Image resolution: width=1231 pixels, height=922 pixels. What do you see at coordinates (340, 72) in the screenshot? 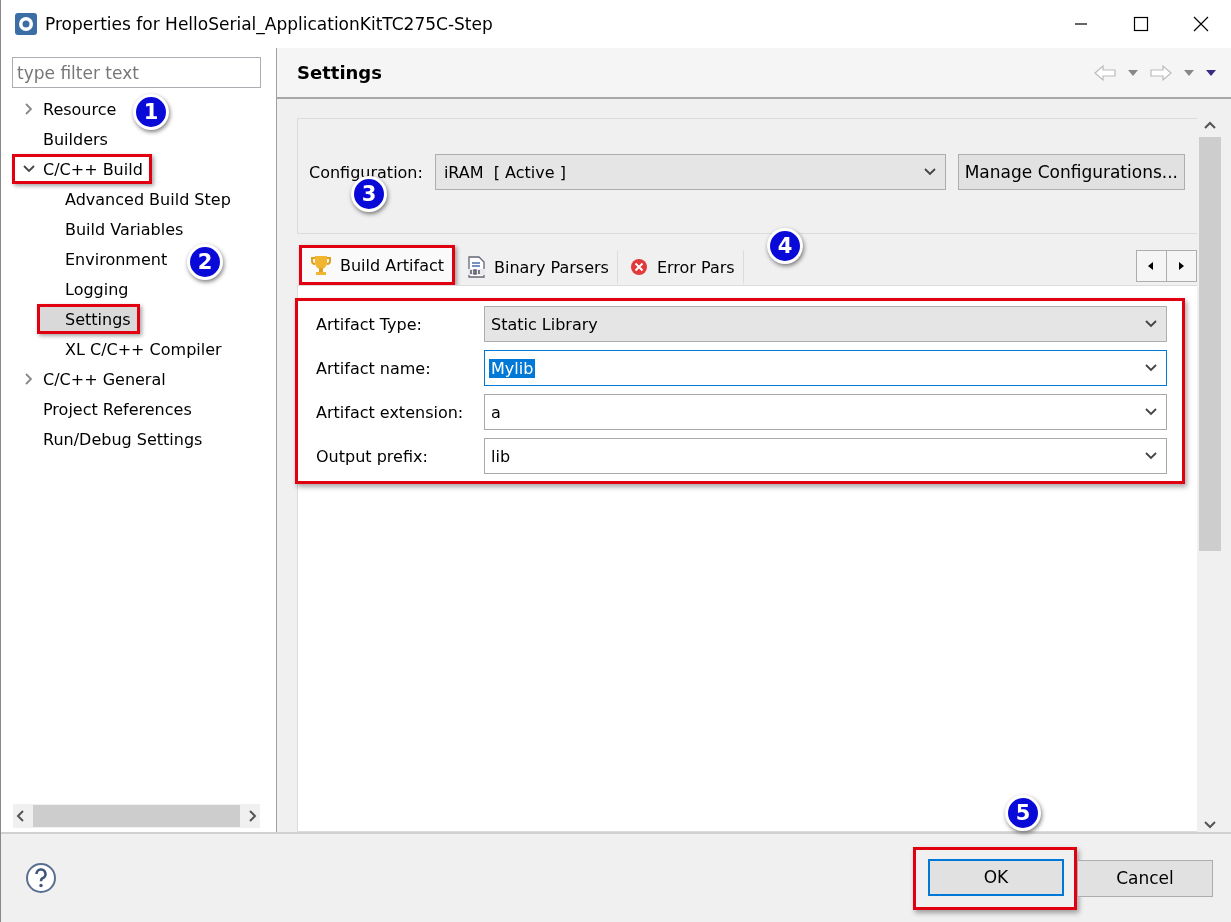
I see `page-title: Settings` at bounding box center [340, 72].